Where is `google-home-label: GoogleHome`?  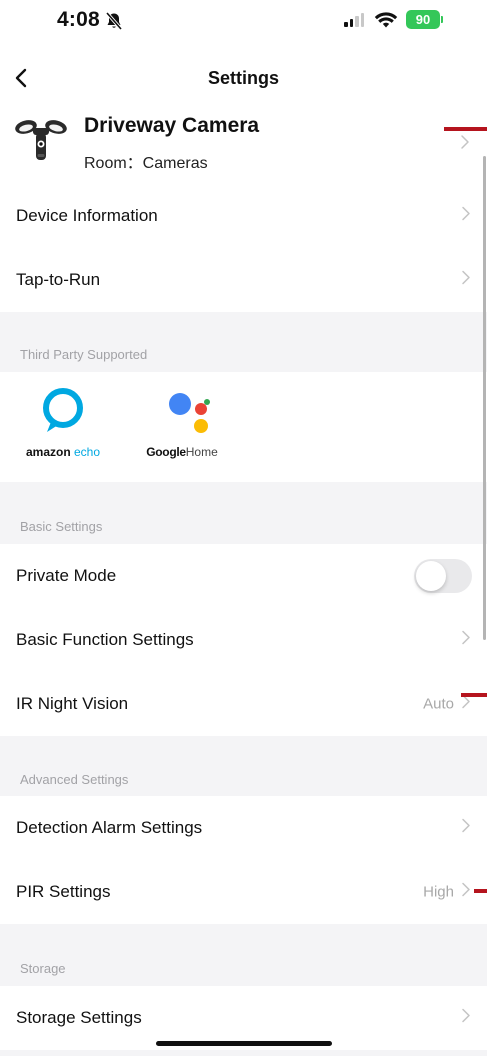 google-home-label: GoogleHome is located at coordinates (182, 452).